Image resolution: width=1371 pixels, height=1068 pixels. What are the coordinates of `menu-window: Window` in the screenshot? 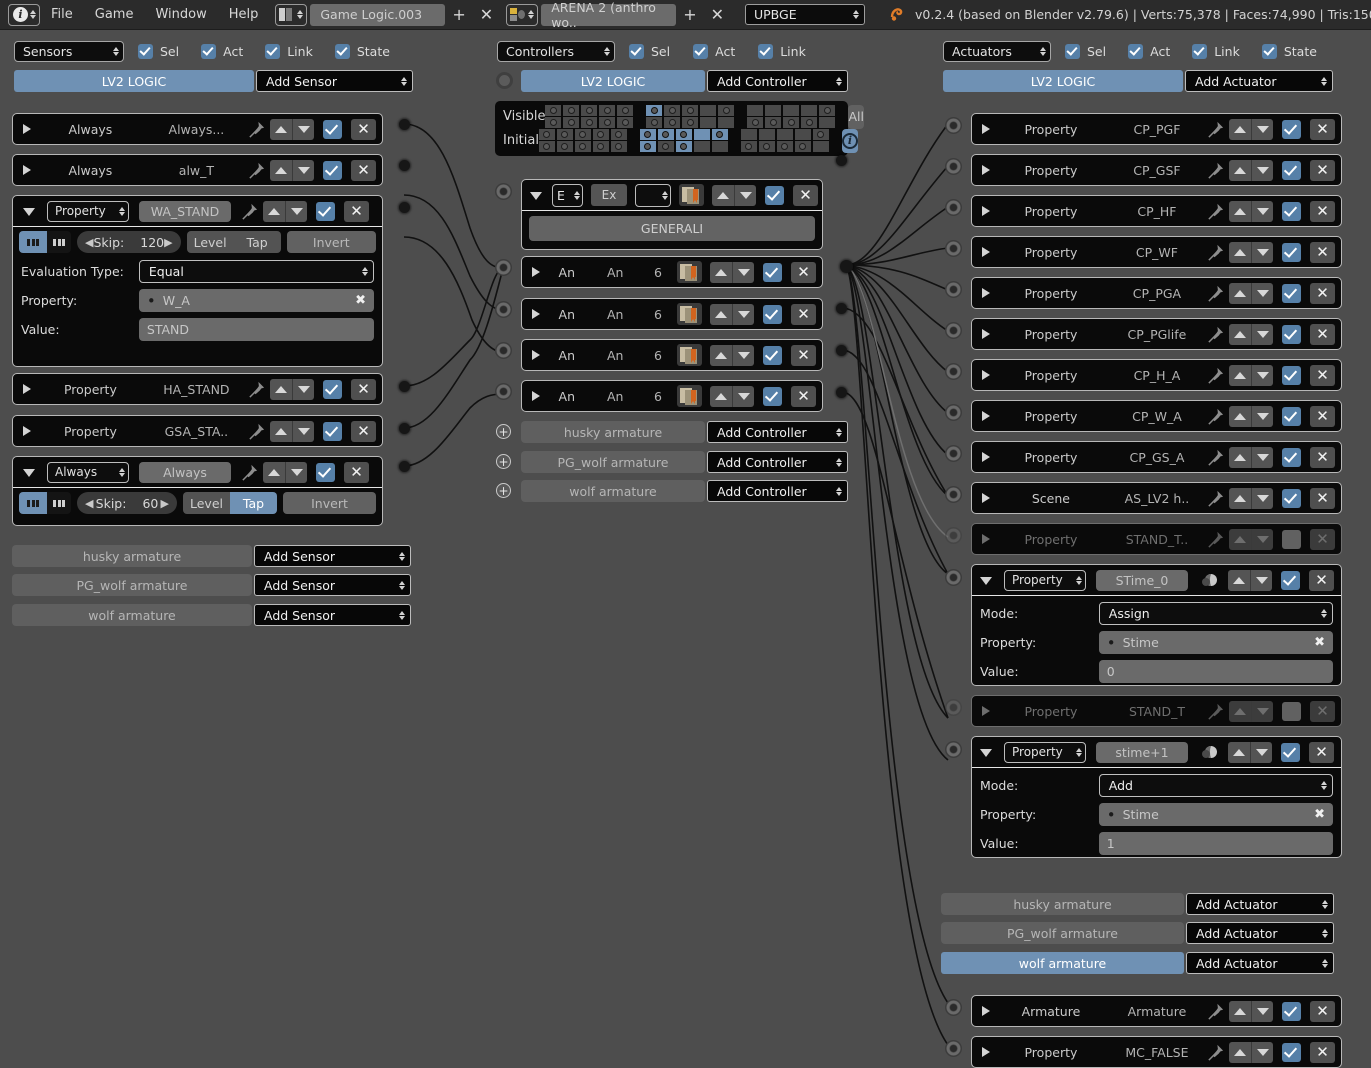 It's located at (180, 15).